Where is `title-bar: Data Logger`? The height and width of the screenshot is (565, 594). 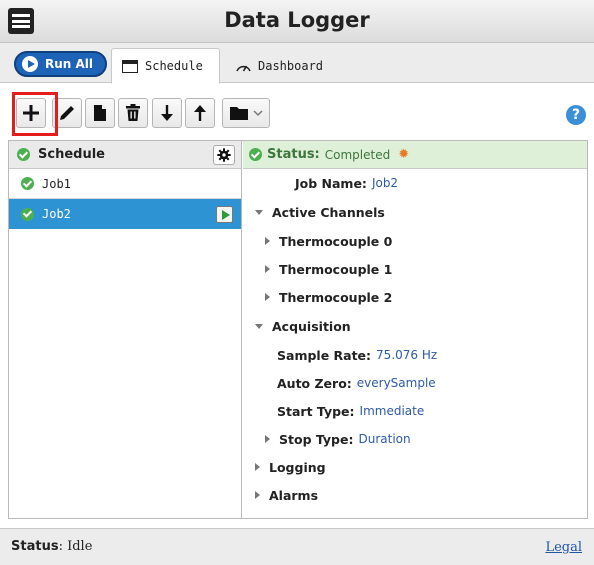
title-bar: Data Logger is located at coordinates (297, 21).